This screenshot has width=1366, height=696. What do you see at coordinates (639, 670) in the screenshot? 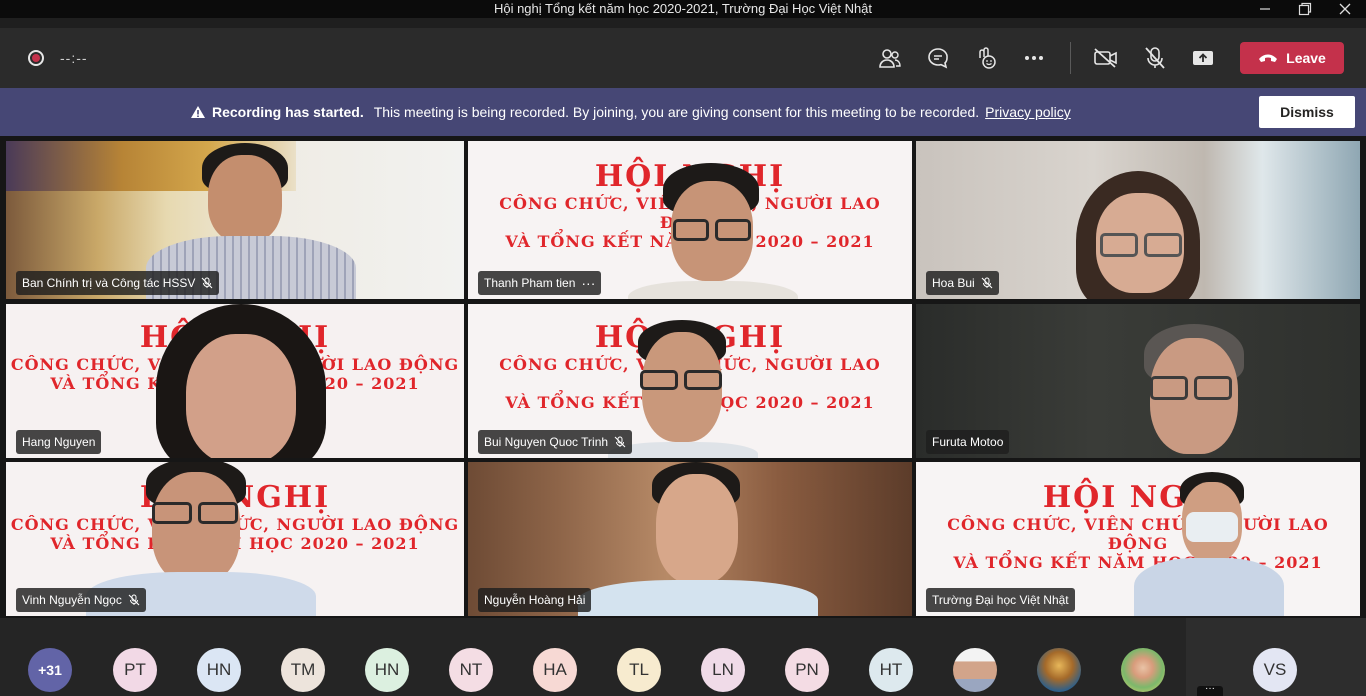
I see `participant-avatar: TL` at bounding box center [639, 670].